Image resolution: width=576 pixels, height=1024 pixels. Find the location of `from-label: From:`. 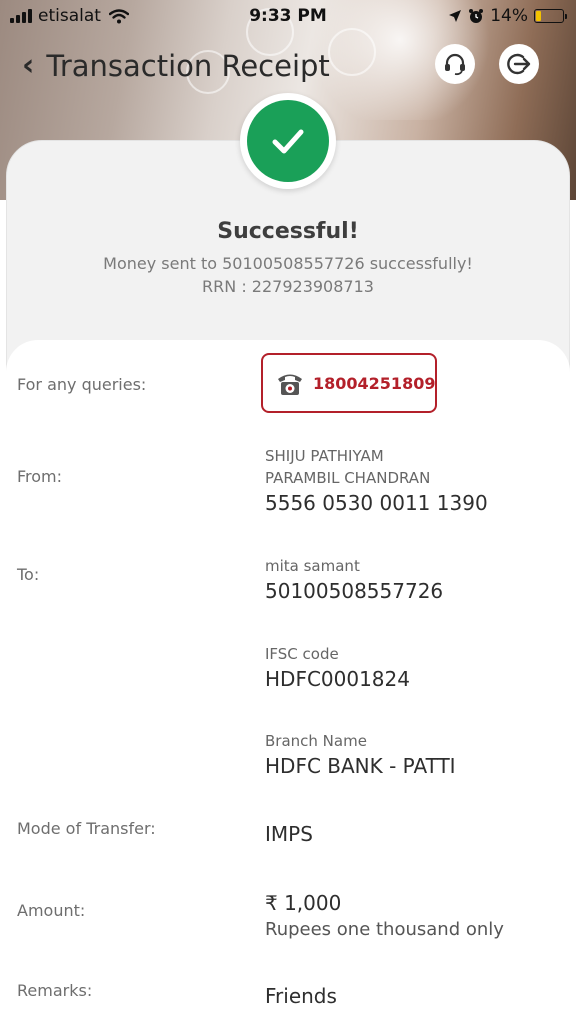

from-label: From: is located at coordinates (40, 476).